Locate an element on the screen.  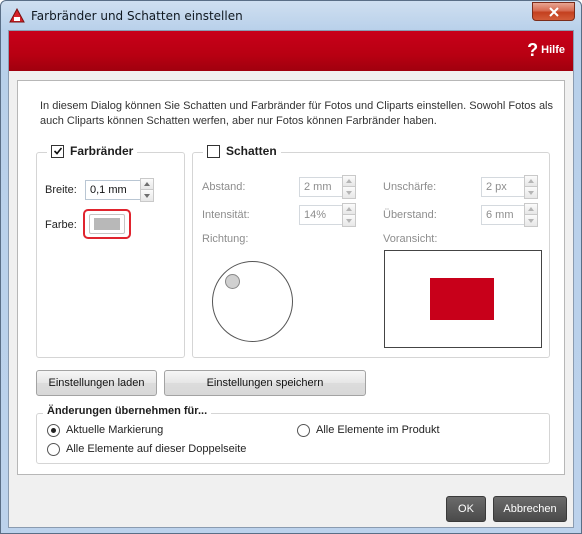
header-bar: ? Hilfe is located at coordinates (291, 51).